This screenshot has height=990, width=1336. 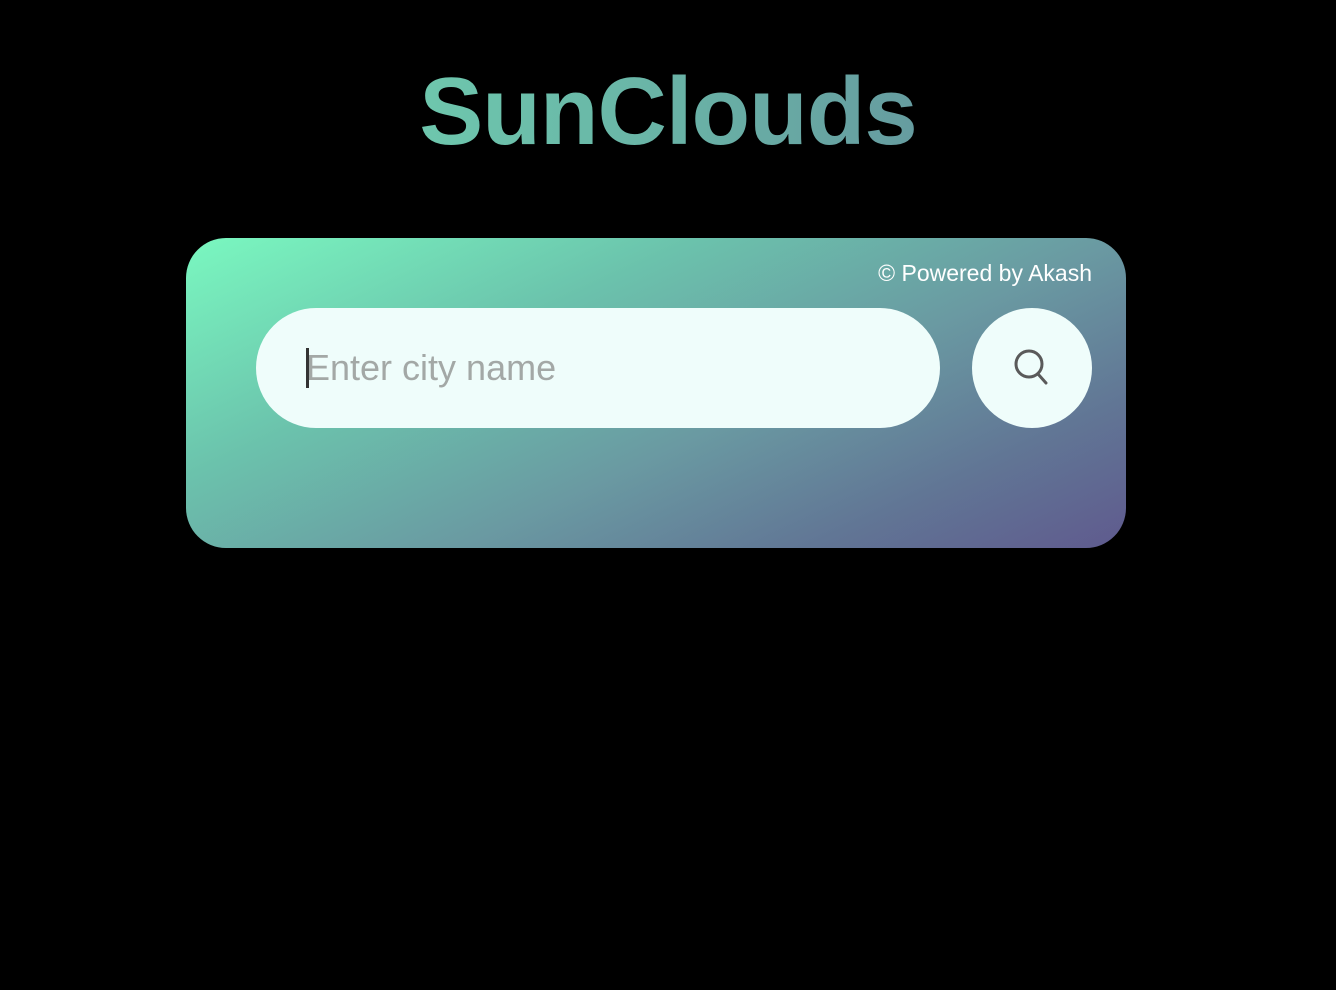 What do you see at coordinates (985, 273) in the screenshot?
I see `powered-by-credit: © Powered by Akash` at bounding box center [985, 273].